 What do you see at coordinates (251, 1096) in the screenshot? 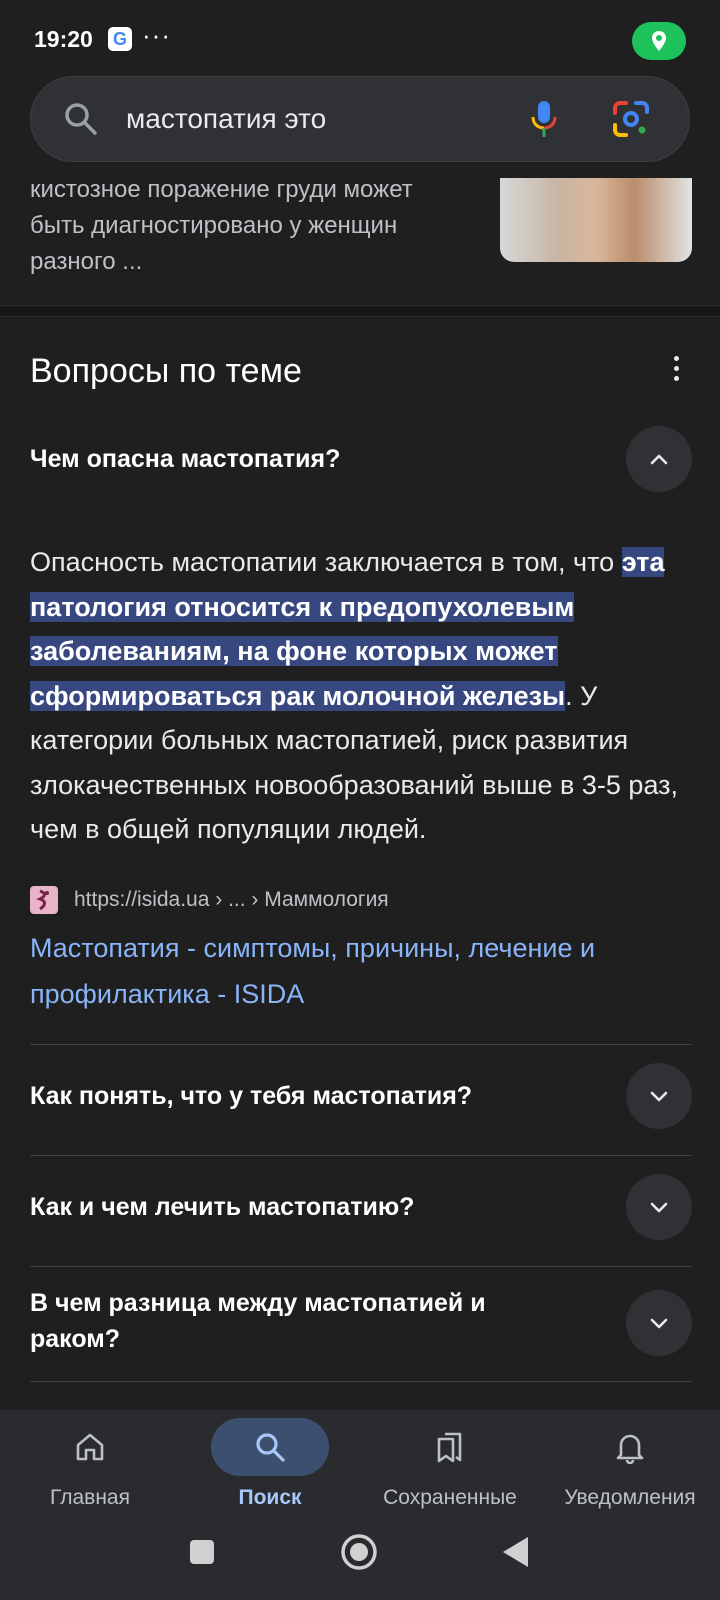
I see `question-text: Как понять, что у тебя мастопатия?` at bounding box center [251, 1096].